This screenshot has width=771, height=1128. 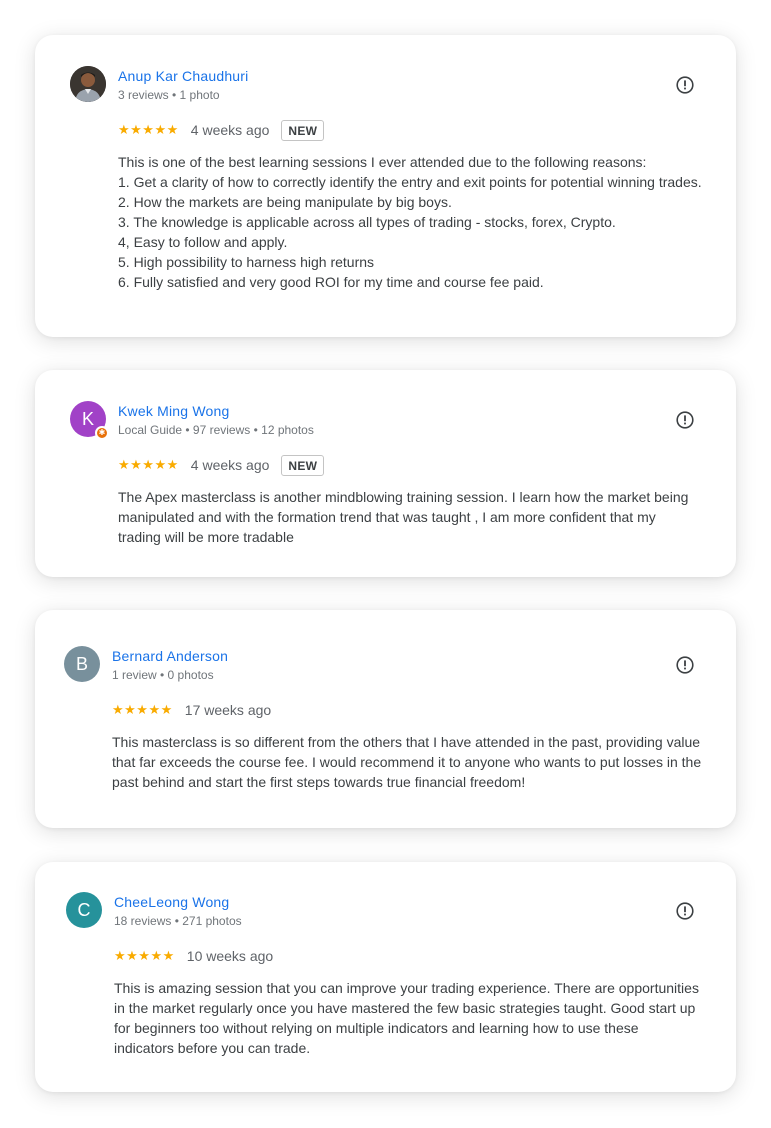 What do you see at coordinates (169, 95) in the screenshot?
I see `reviewer-meta: 3 reviews • 1 photo` at bounding box center [169, 95].